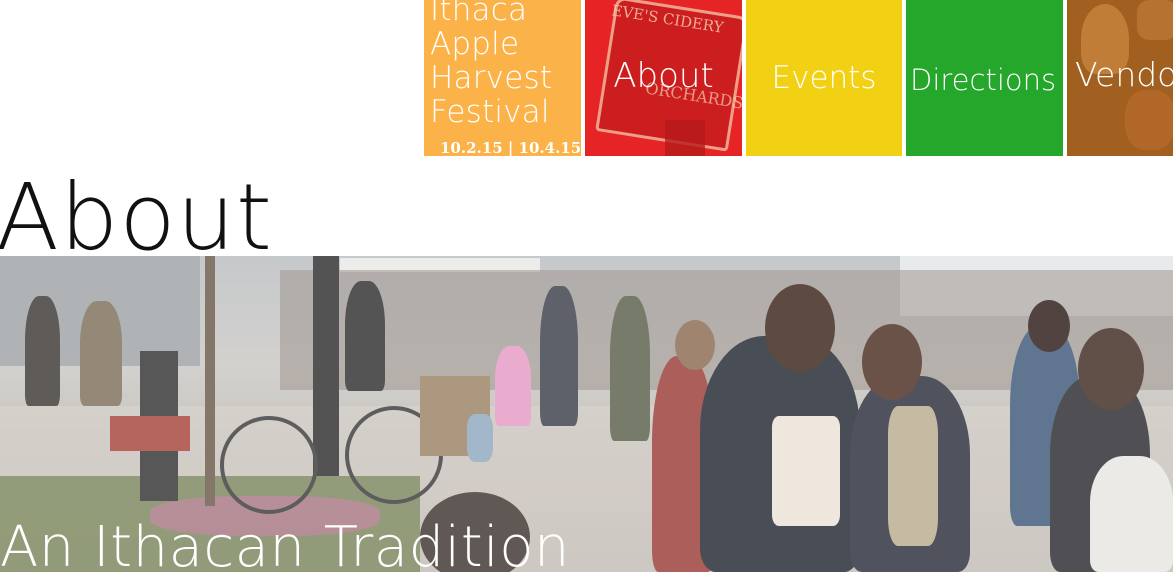 The width and height of the screenshot is (1173, 572). Describe the element at coordinates (491, 78) in the screenshot. I see `logo-line-3: Harvest` at that location.